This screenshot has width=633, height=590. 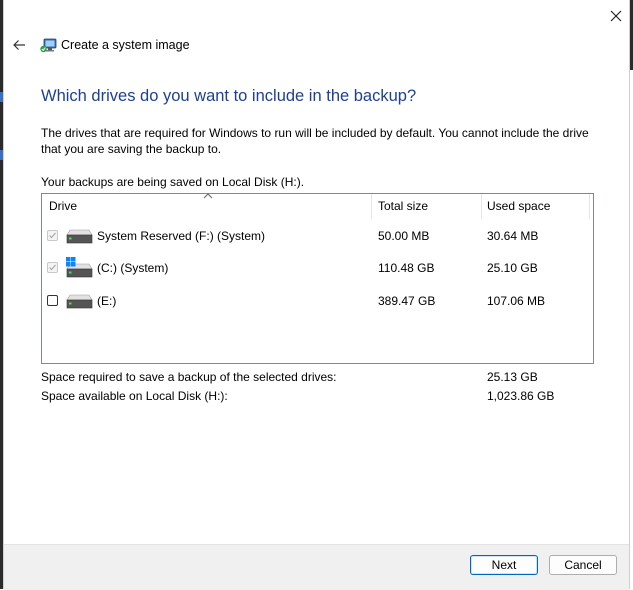 I want to click on back-button, so click(x=19, y=45).